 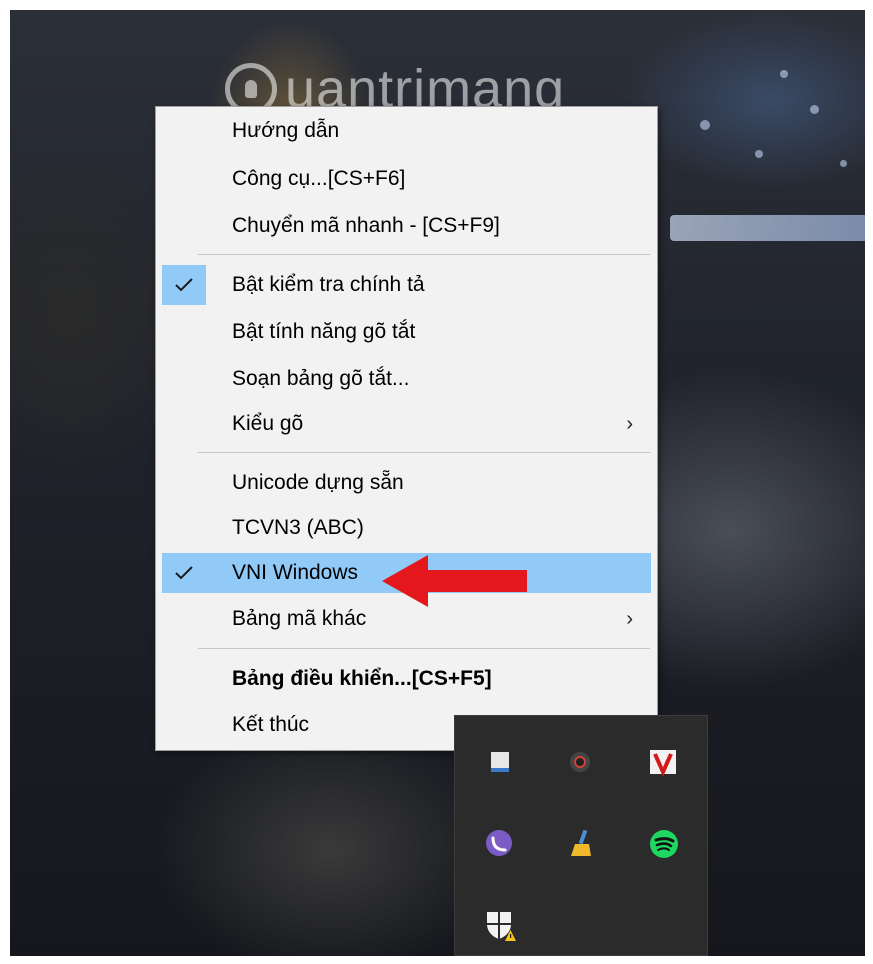 I want to click on menu-item-label: Chuyển mã nhanh - [CS+F9], so click(x=366, y=225).